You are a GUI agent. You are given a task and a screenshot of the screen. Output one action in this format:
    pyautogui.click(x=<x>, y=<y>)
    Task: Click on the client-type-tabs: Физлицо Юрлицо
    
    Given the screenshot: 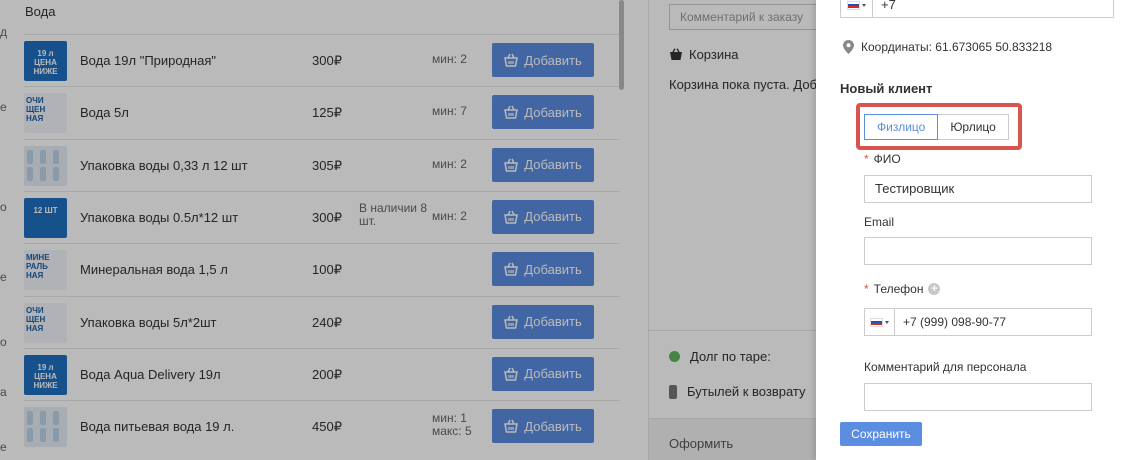 What is the action you would take?
    pyautogui.click(x=936, y=127)
    